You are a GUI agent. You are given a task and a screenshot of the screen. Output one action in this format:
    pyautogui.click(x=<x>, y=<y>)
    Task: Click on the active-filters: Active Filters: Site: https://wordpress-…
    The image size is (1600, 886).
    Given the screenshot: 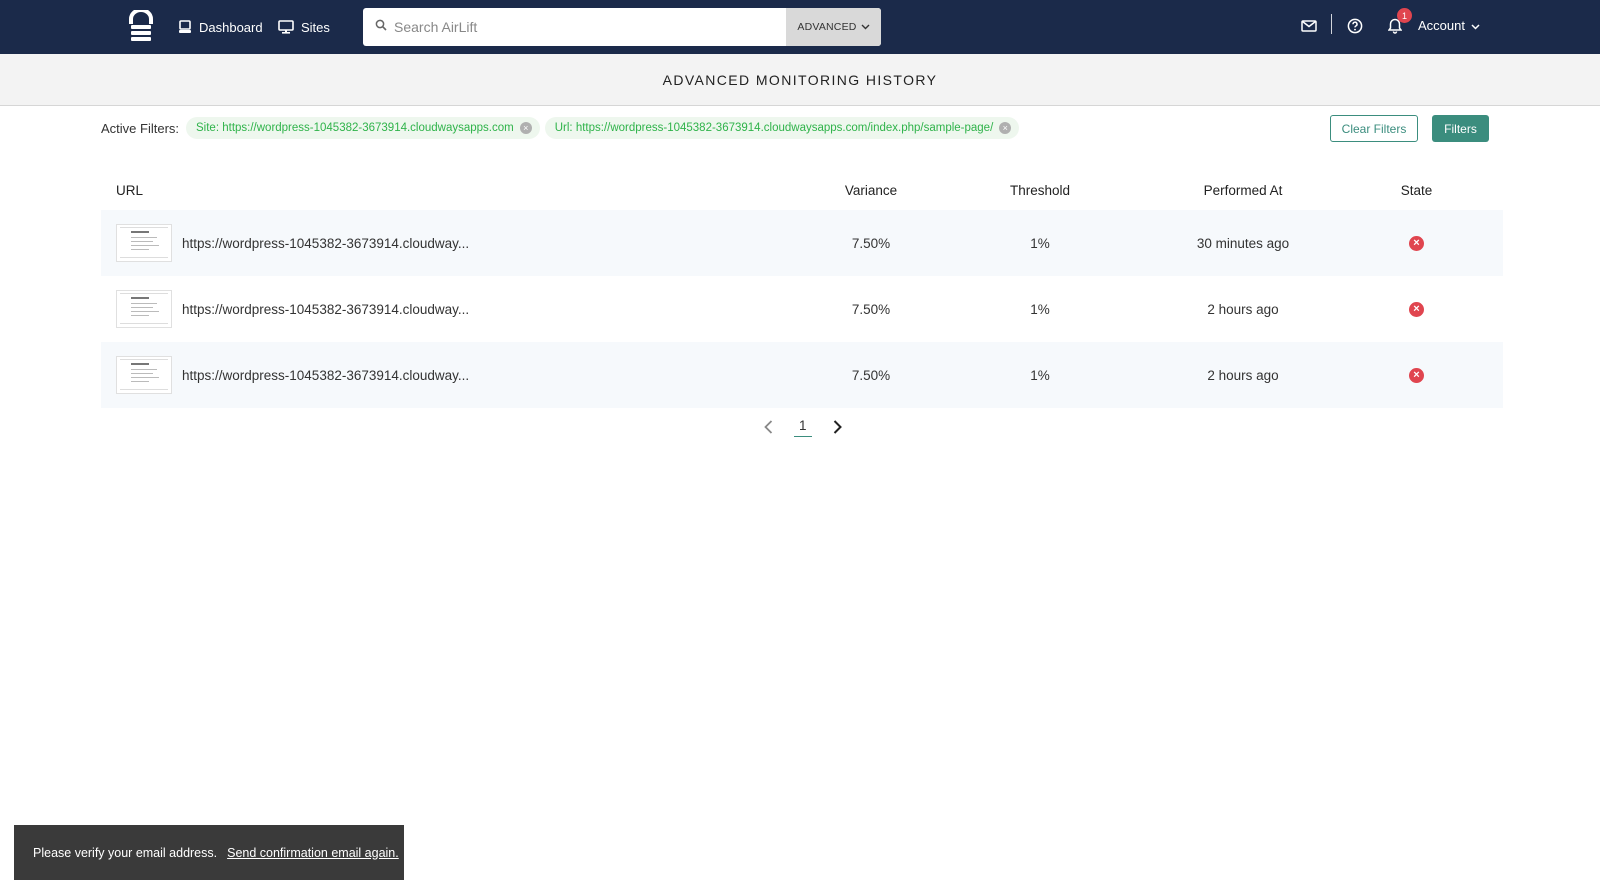 What is the action you would take?
    pyautogui.click(x=560, y=128)
    